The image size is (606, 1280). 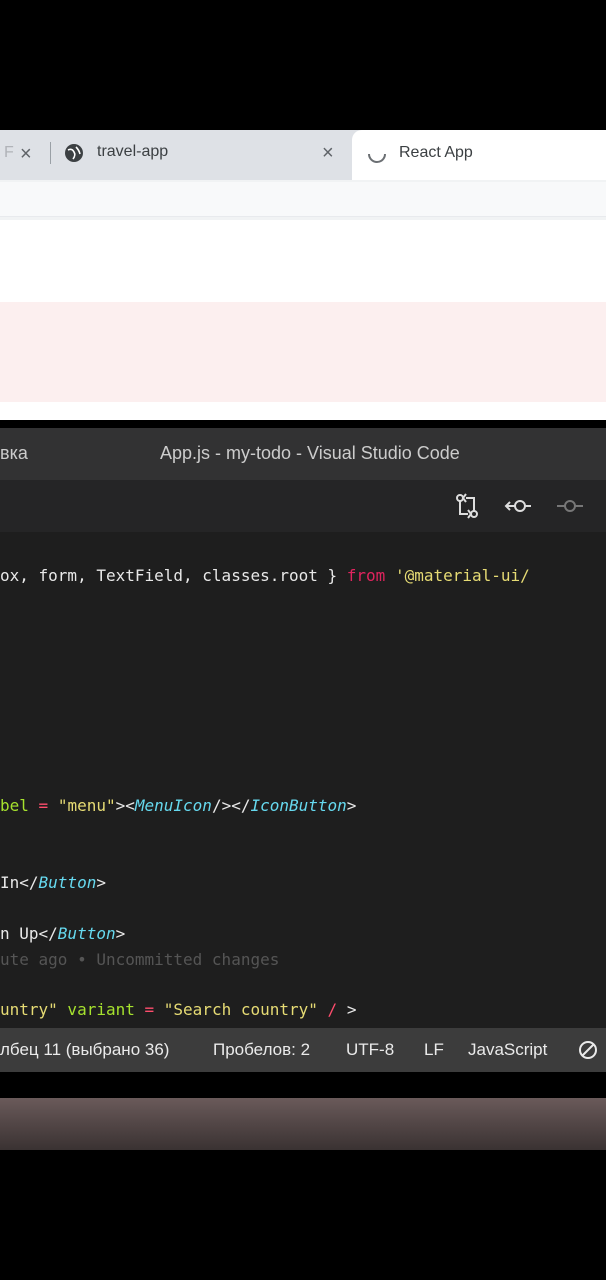 I want to click on window-title: App.js - my-todo - Visual Studio Code, so click(x=310, y=453).